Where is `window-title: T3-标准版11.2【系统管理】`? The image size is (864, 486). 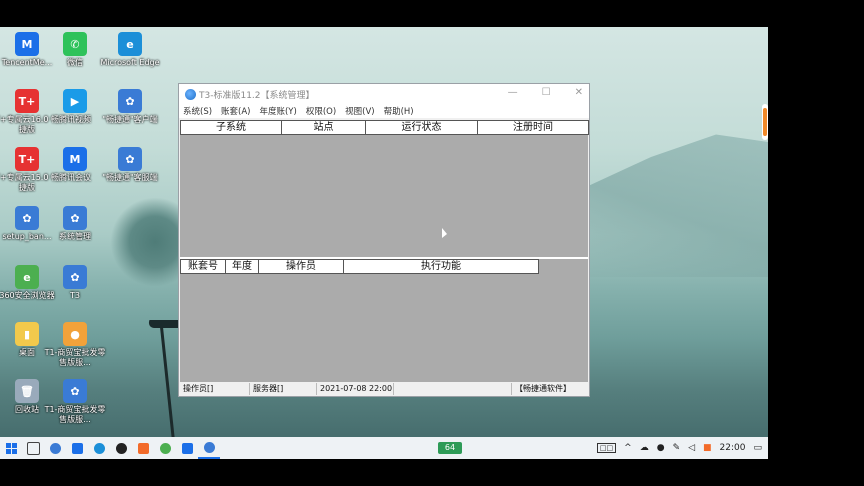
window-title: T3-标准版11.2【系统管理】 is located at coordinates (257, 95).